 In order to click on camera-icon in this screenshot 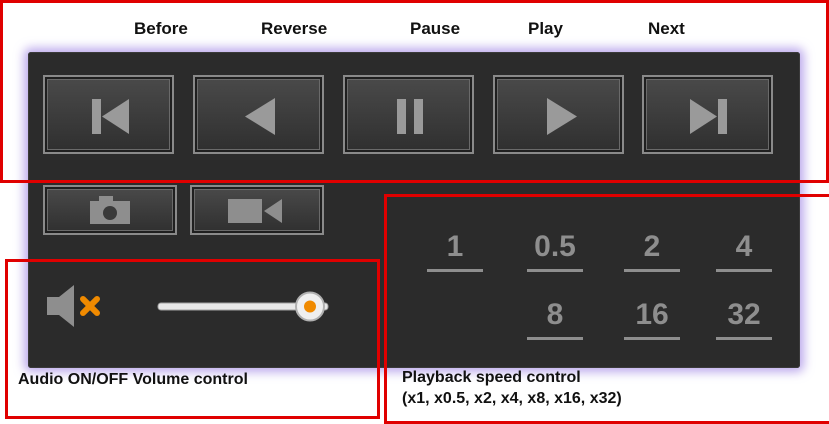, I will do `click(110, 210)`.